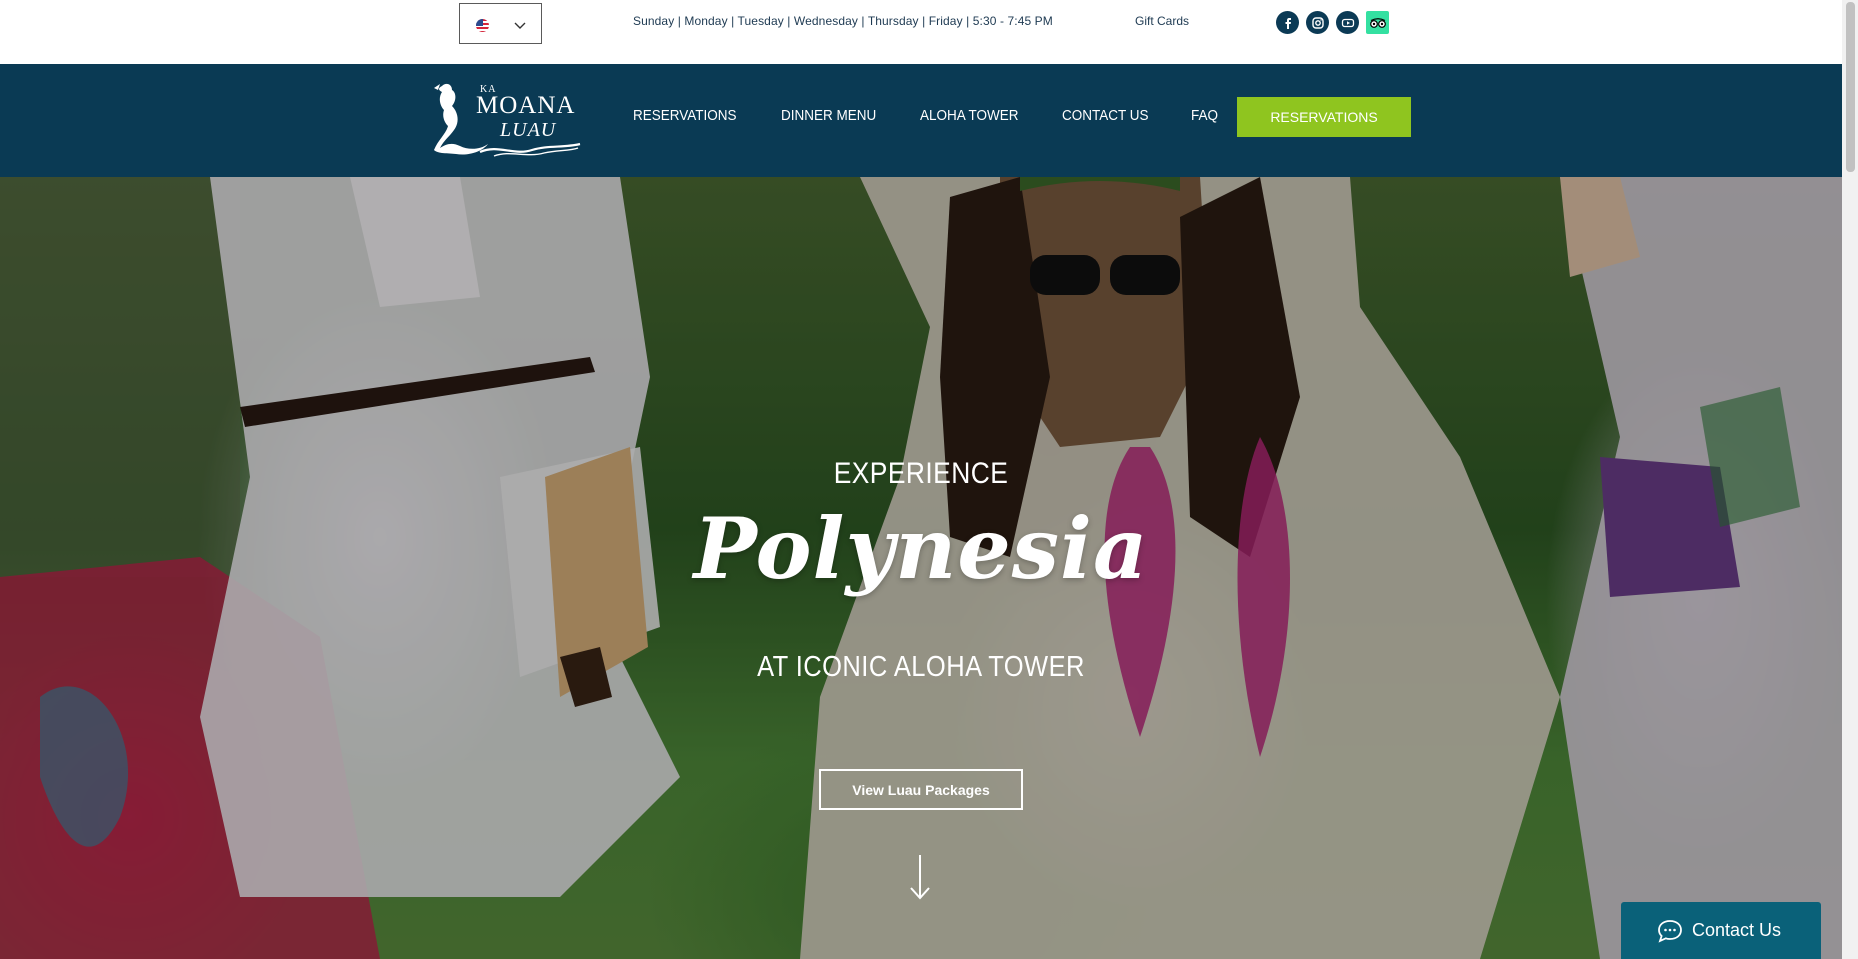  I want to click on language-selector, so click(500, 23).